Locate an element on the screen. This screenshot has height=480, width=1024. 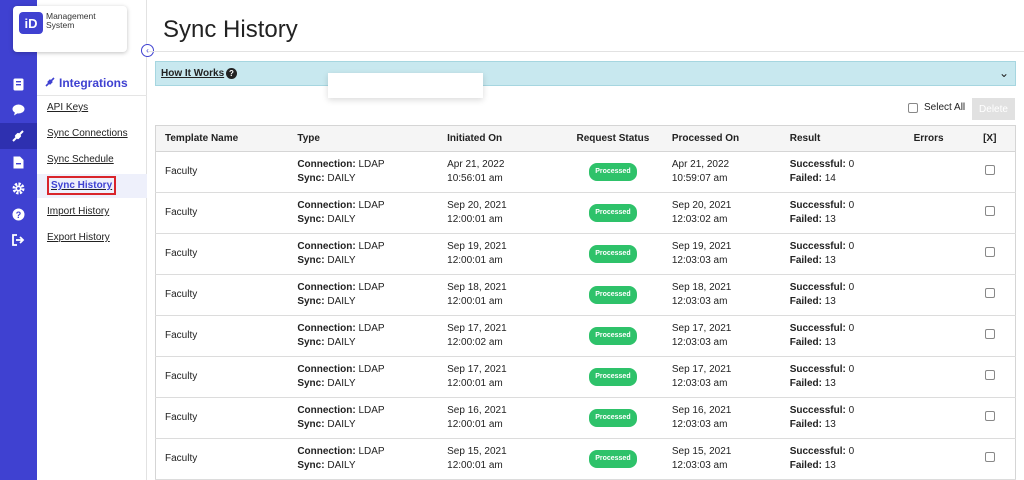
col-initiated-on: Initiated On is located at coordinates (500, 138).